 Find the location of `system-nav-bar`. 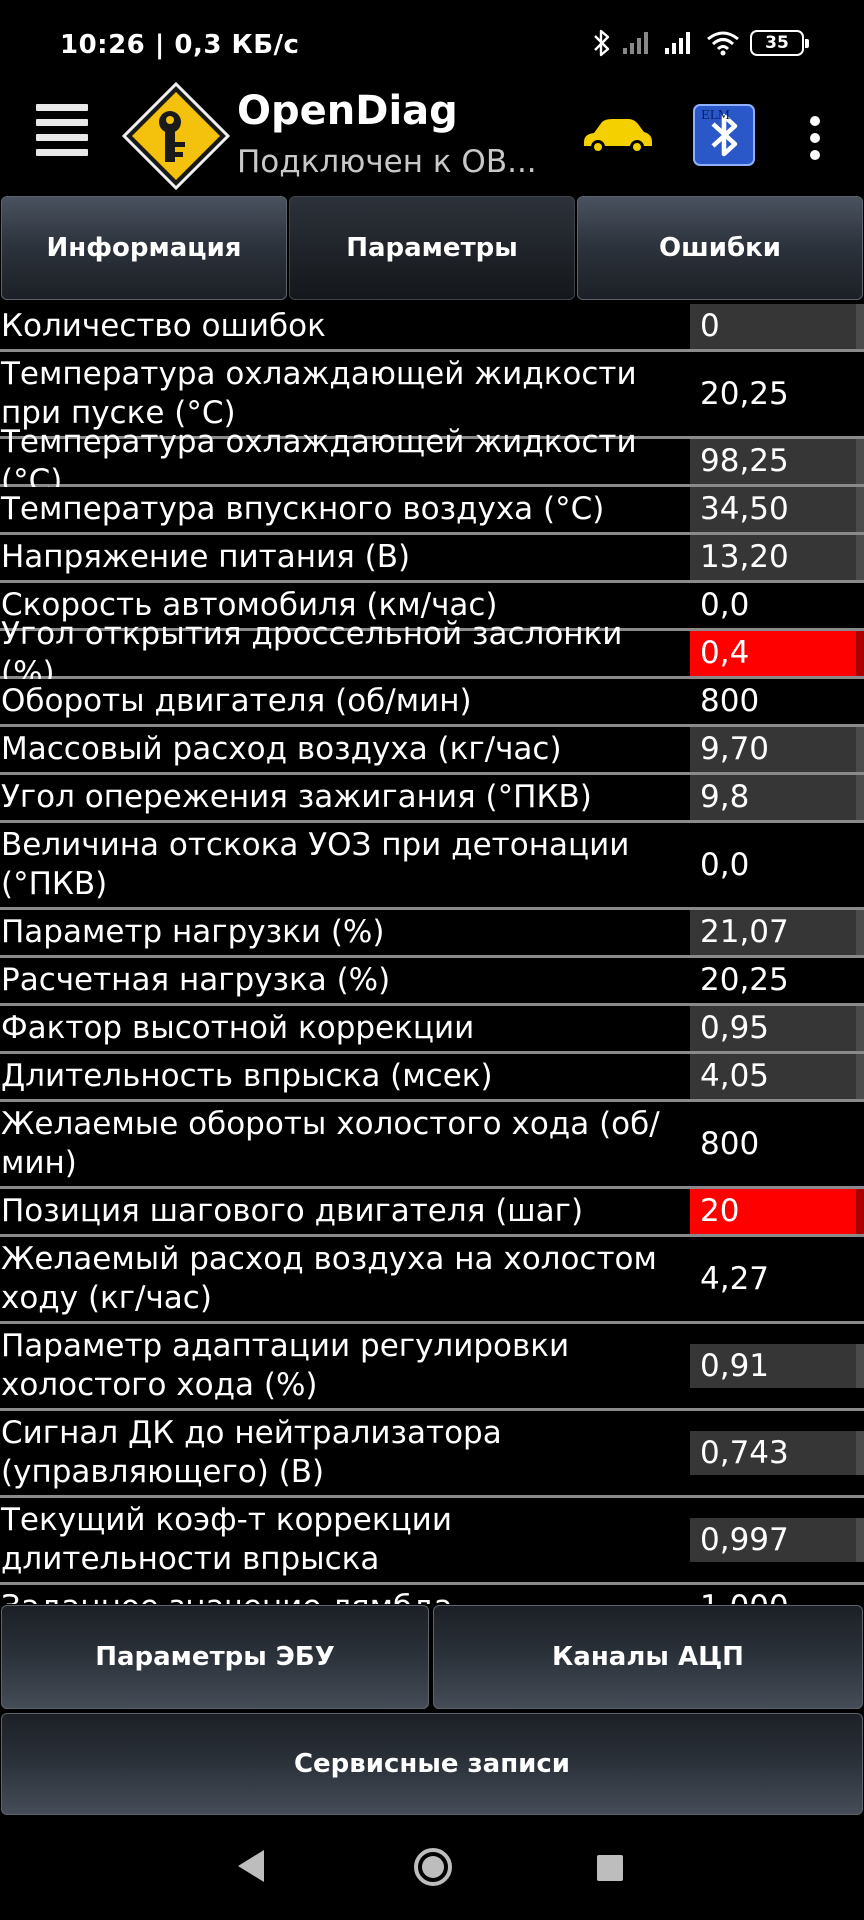

system-nav-bar is located at coordinates (432, 1867).